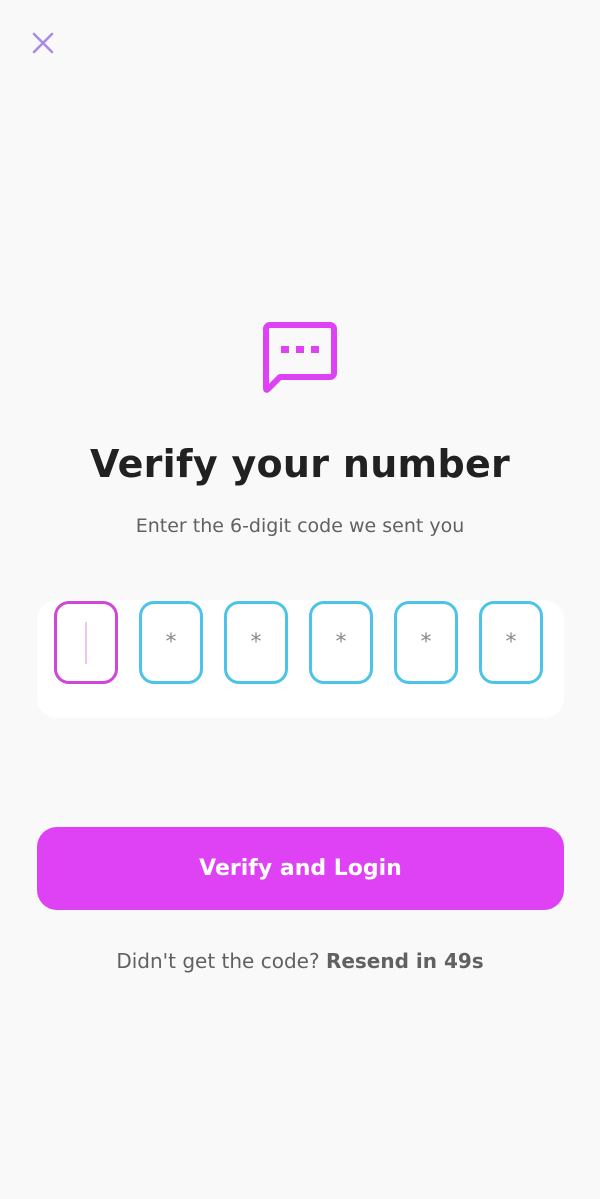 This screenshot has width=600, height=1199. I want to click on resend-row: Didn't get the code? Resend in 49s, so click(300, 961).